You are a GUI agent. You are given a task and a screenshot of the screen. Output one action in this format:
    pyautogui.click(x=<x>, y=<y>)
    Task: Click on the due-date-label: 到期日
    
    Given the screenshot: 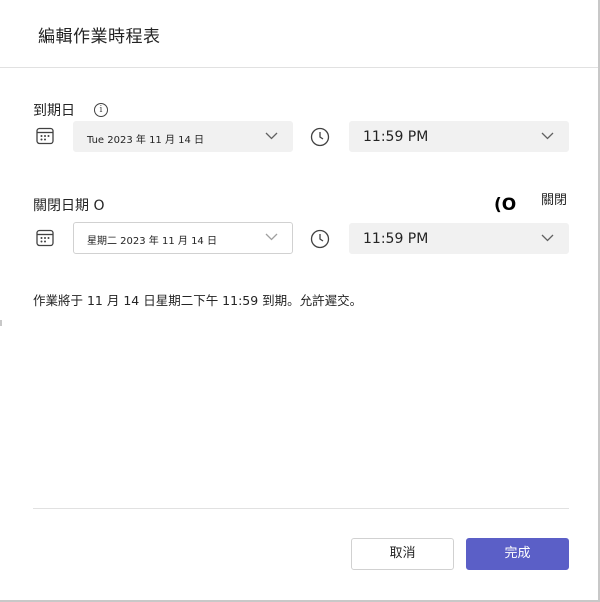 What is the action you would take?
    pyautogui.click(x=54, y=111)
    